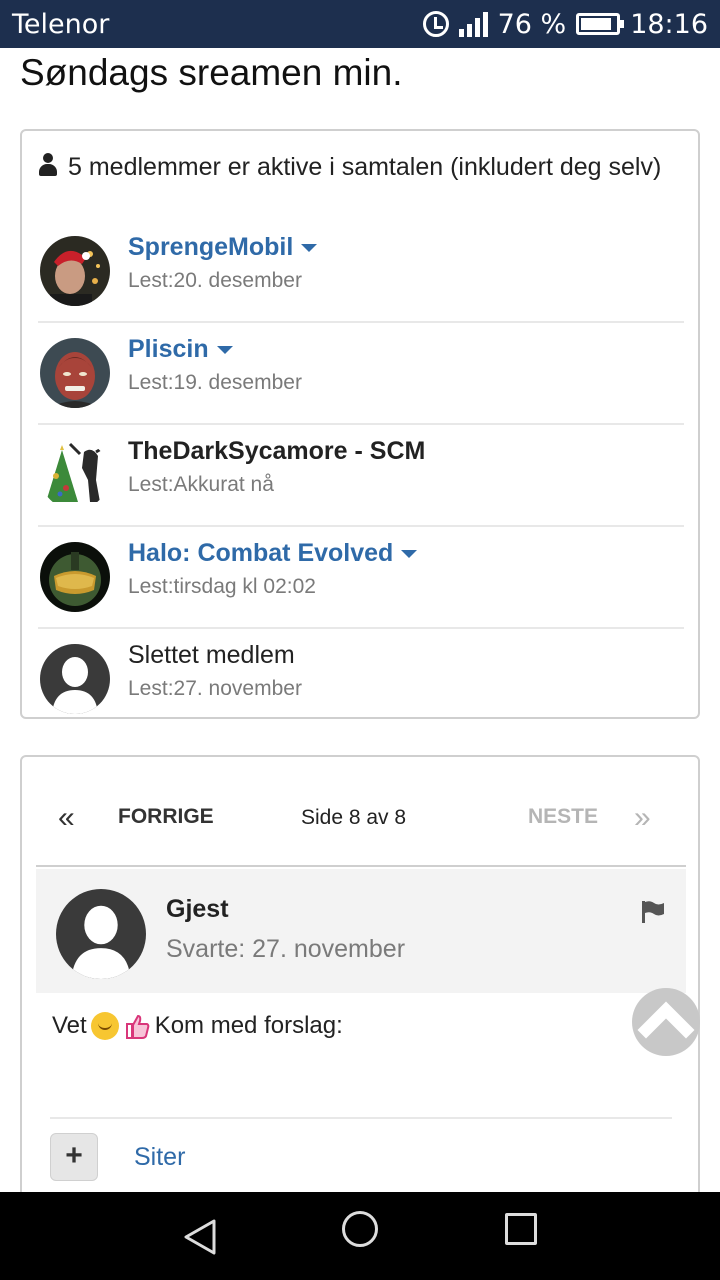  I want to click on previous-page-button: FORRIGE, so click(166, 817).